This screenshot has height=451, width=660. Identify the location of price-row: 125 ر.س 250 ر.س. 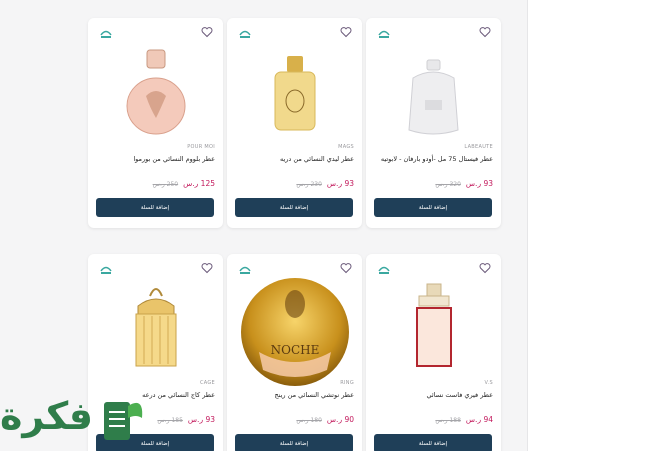
(184, 183).